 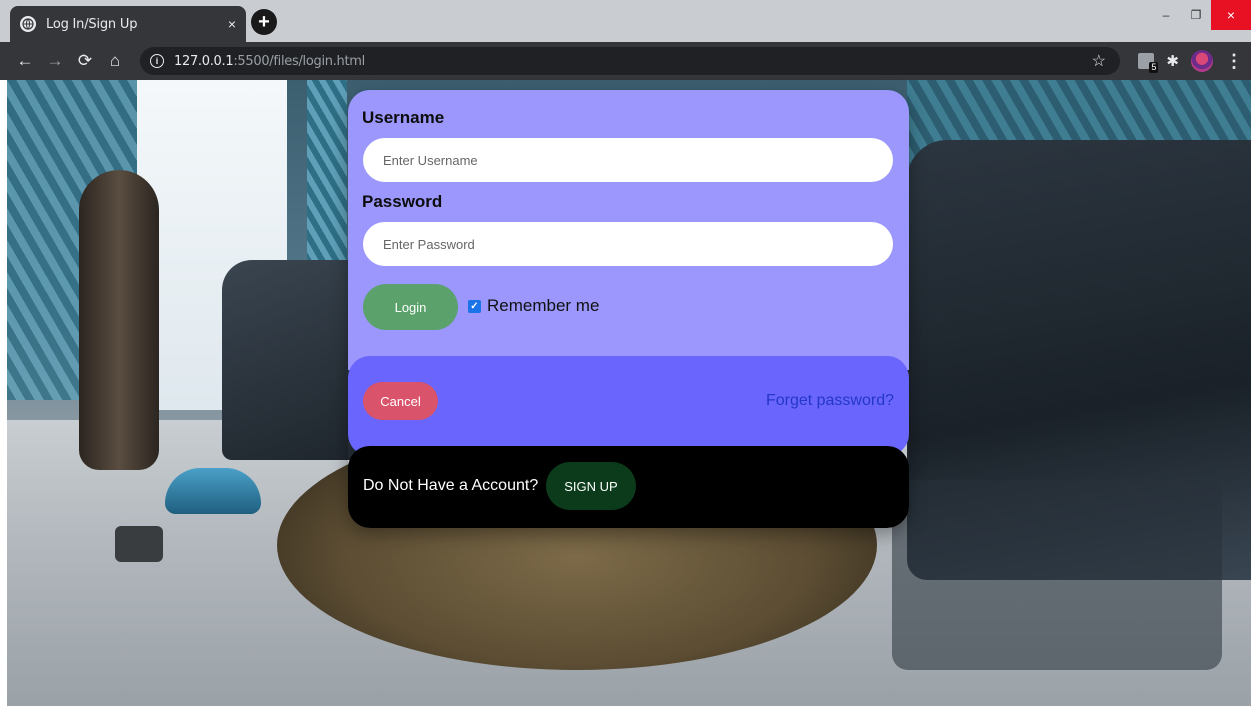 I want to click on toy-car-decor, so click(x=213, y=491).